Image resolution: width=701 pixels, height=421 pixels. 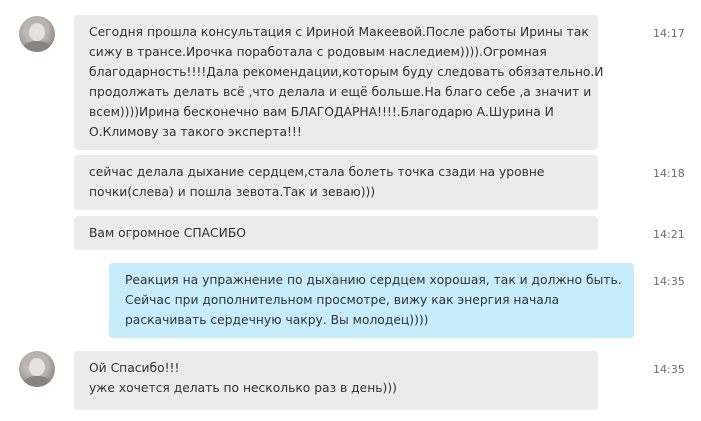 I want to click on message-timestamp: 14:18, so click(x=669, y=173).